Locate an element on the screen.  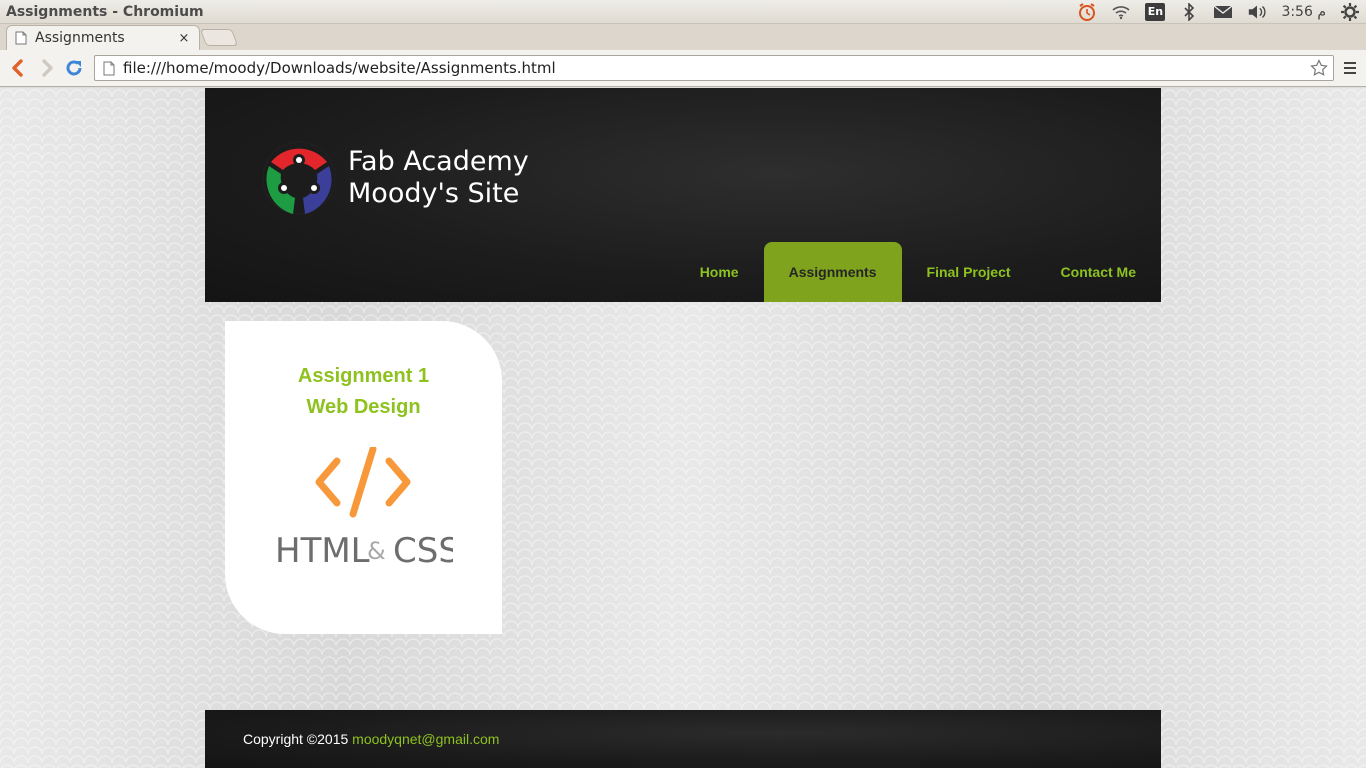
menu-icon is located at coordinates (1350, 68).